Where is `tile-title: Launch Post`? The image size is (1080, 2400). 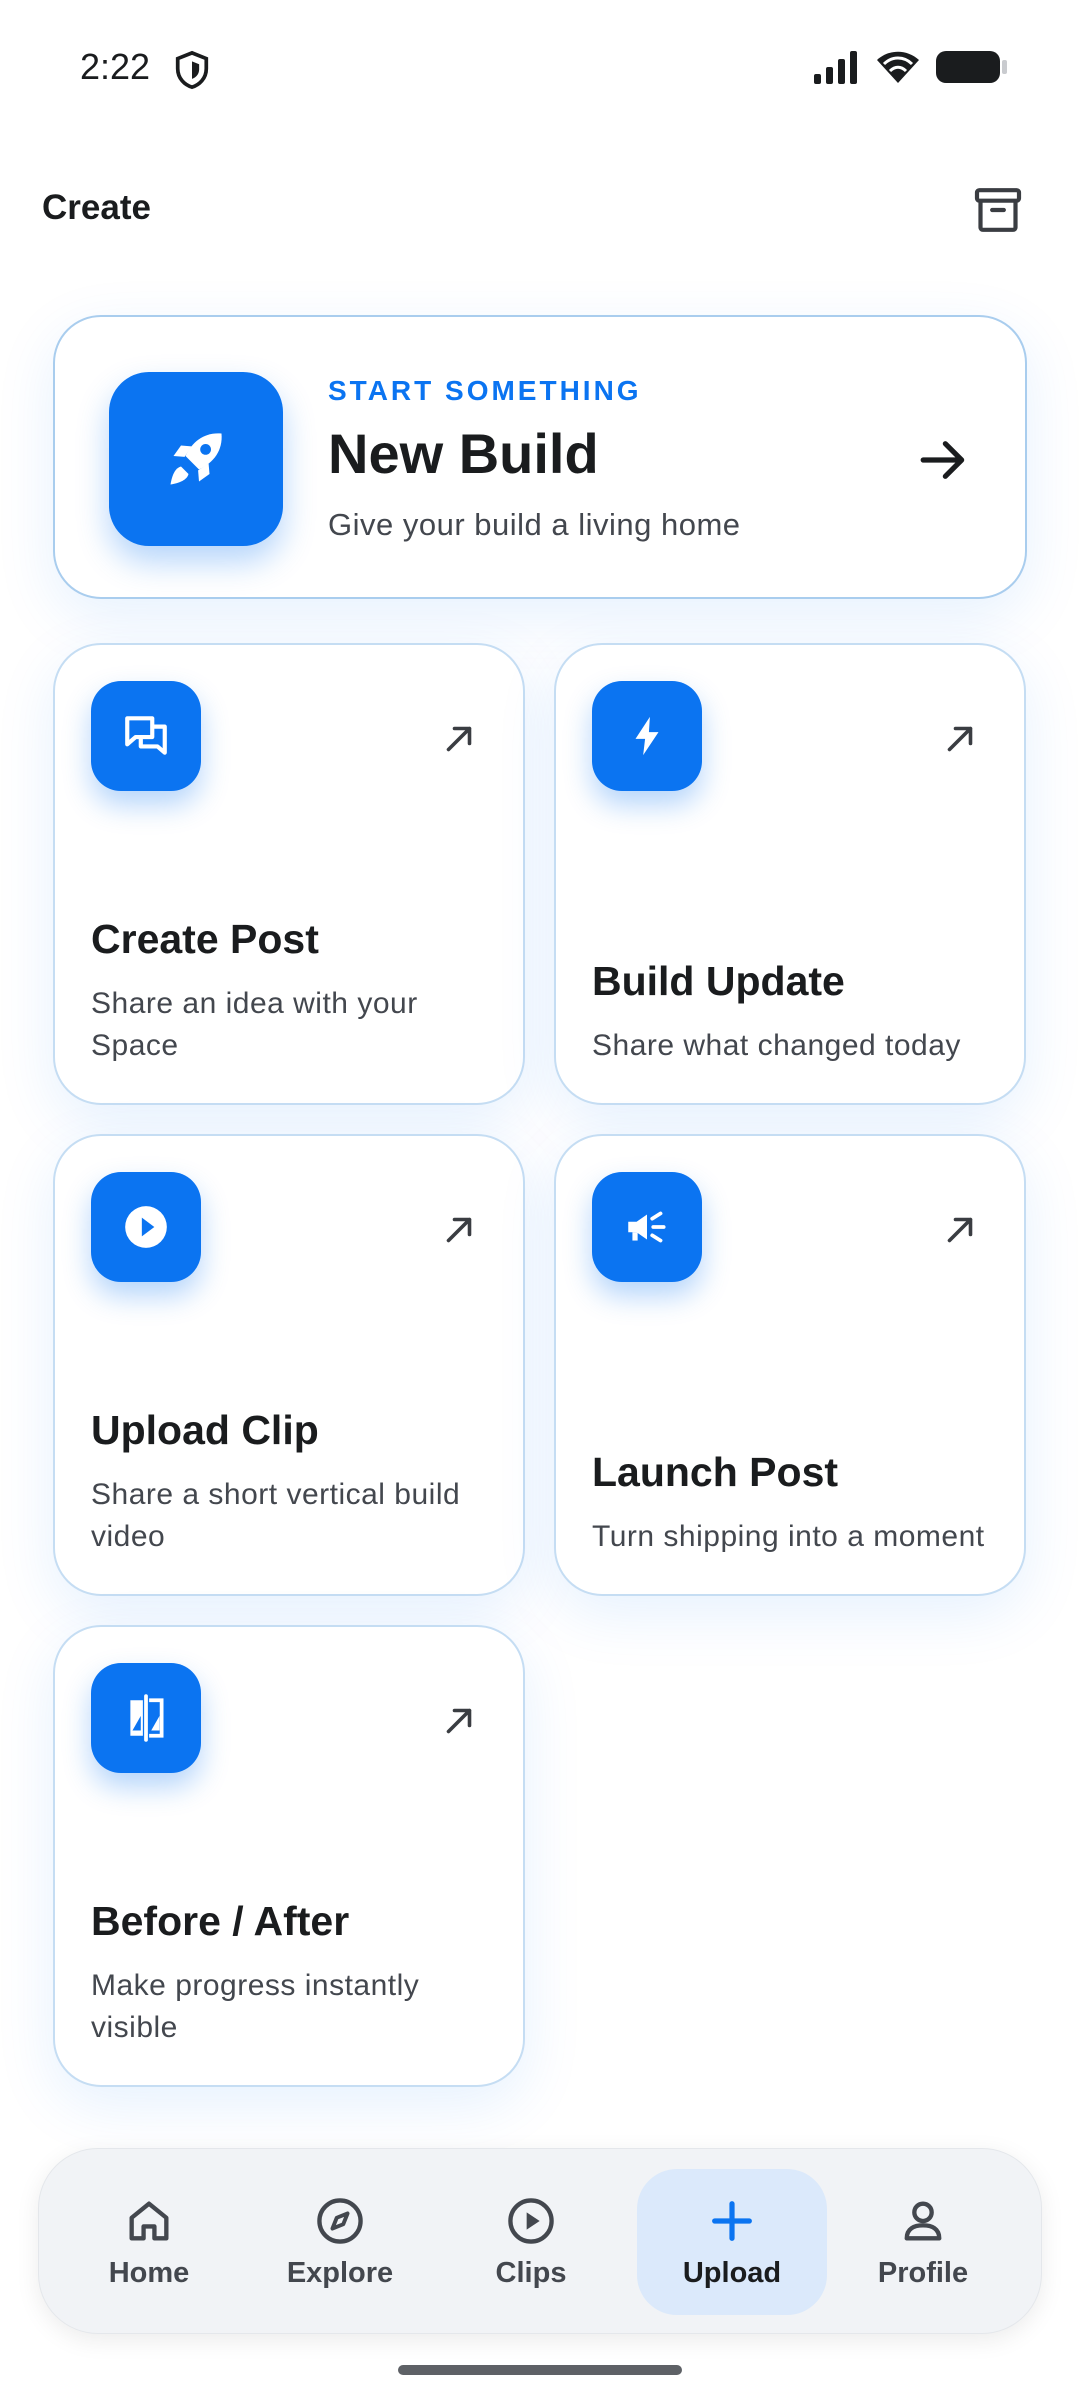
tile-title: Launch Post is located at coordinates (715, 1472).